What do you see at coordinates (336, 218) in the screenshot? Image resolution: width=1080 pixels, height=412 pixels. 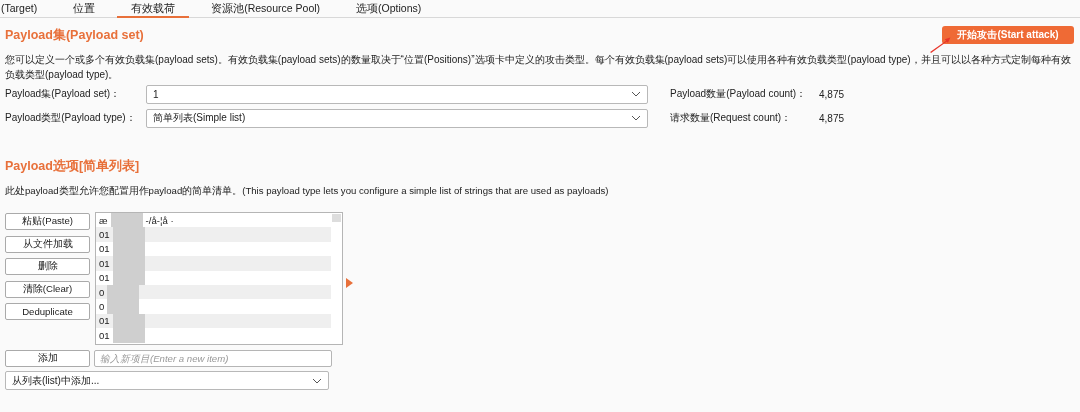 I see `scrollbar` at bounding box center [336, 218].